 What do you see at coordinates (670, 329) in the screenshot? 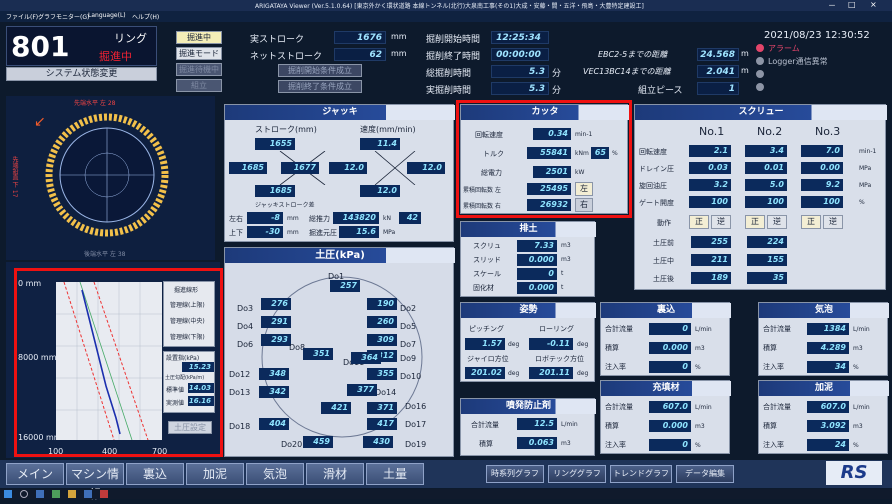
I see `backfill-flow-value: 0` at bounding box center [670, 329].